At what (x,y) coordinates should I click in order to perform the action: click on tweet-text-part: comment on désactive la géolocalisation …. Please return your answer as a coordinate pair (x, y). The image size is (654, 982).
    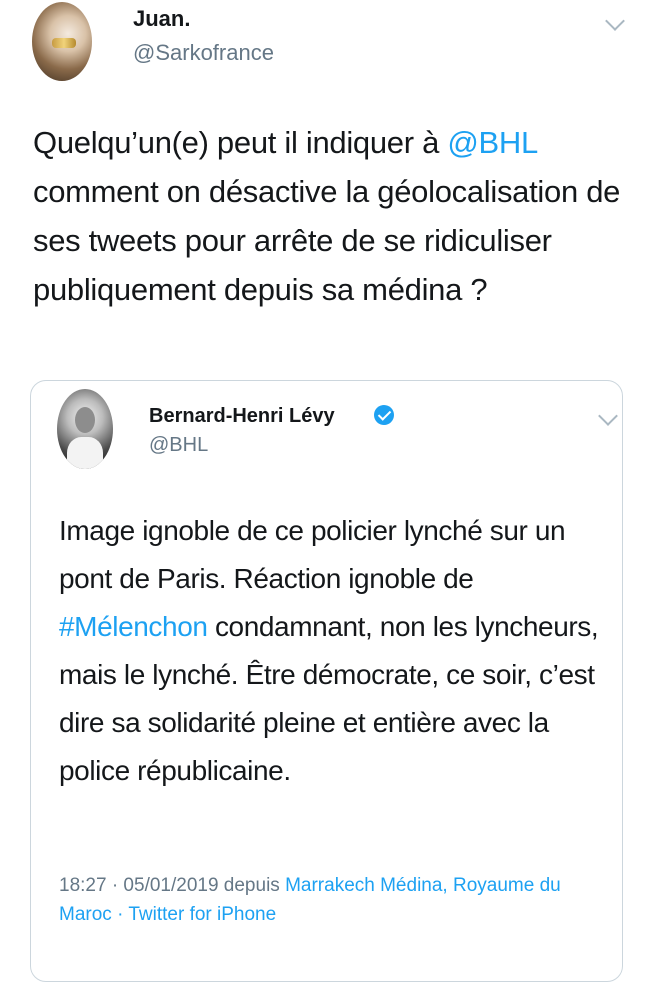
    Looking at the image, I should click on (327, 240).